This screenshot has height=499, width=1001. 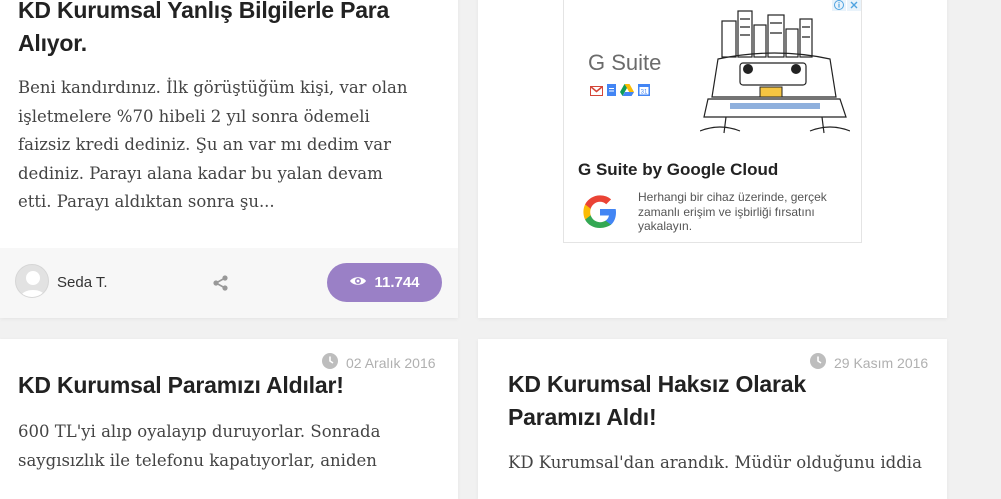 I want to click on post-title: KD Kurumsal Paramızı Aldılar!, so click(x=228, y=385).